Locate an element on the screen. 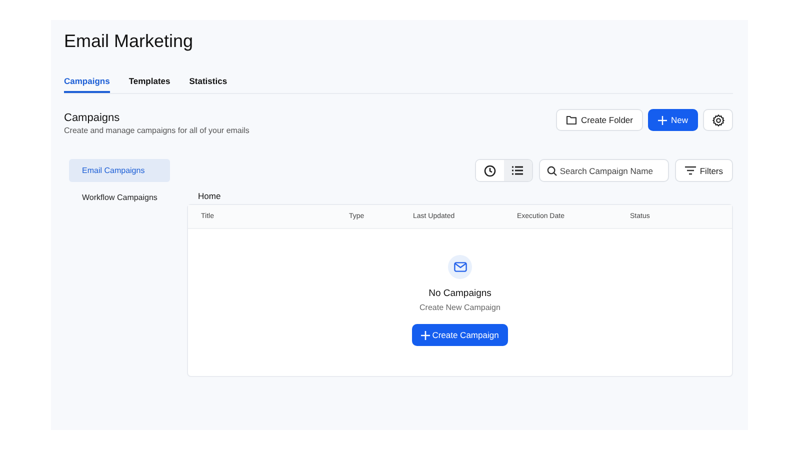 Image resolution: width=800 pixels, height=450 pixels. settings-button is located at coordinates (718, 120).